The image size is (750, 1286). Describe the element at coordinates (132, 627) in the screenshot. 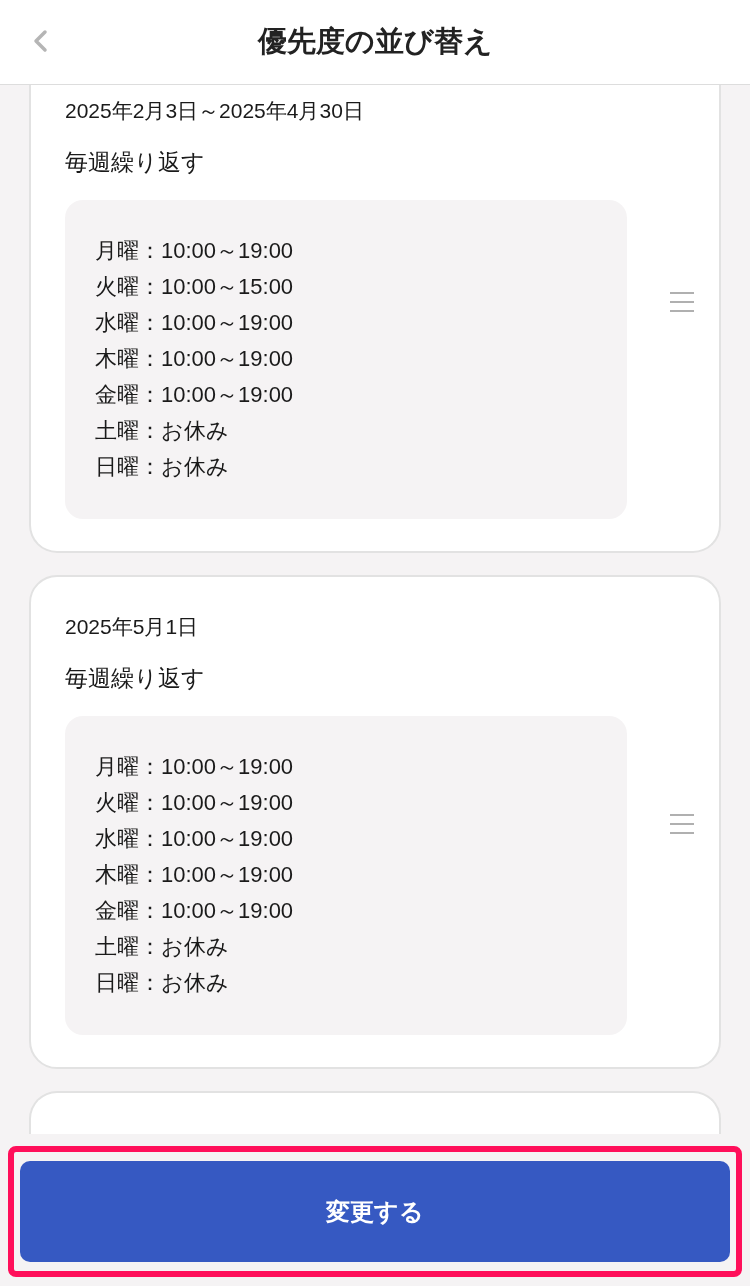

I see `date-range: 2025年5月1日` at that location.